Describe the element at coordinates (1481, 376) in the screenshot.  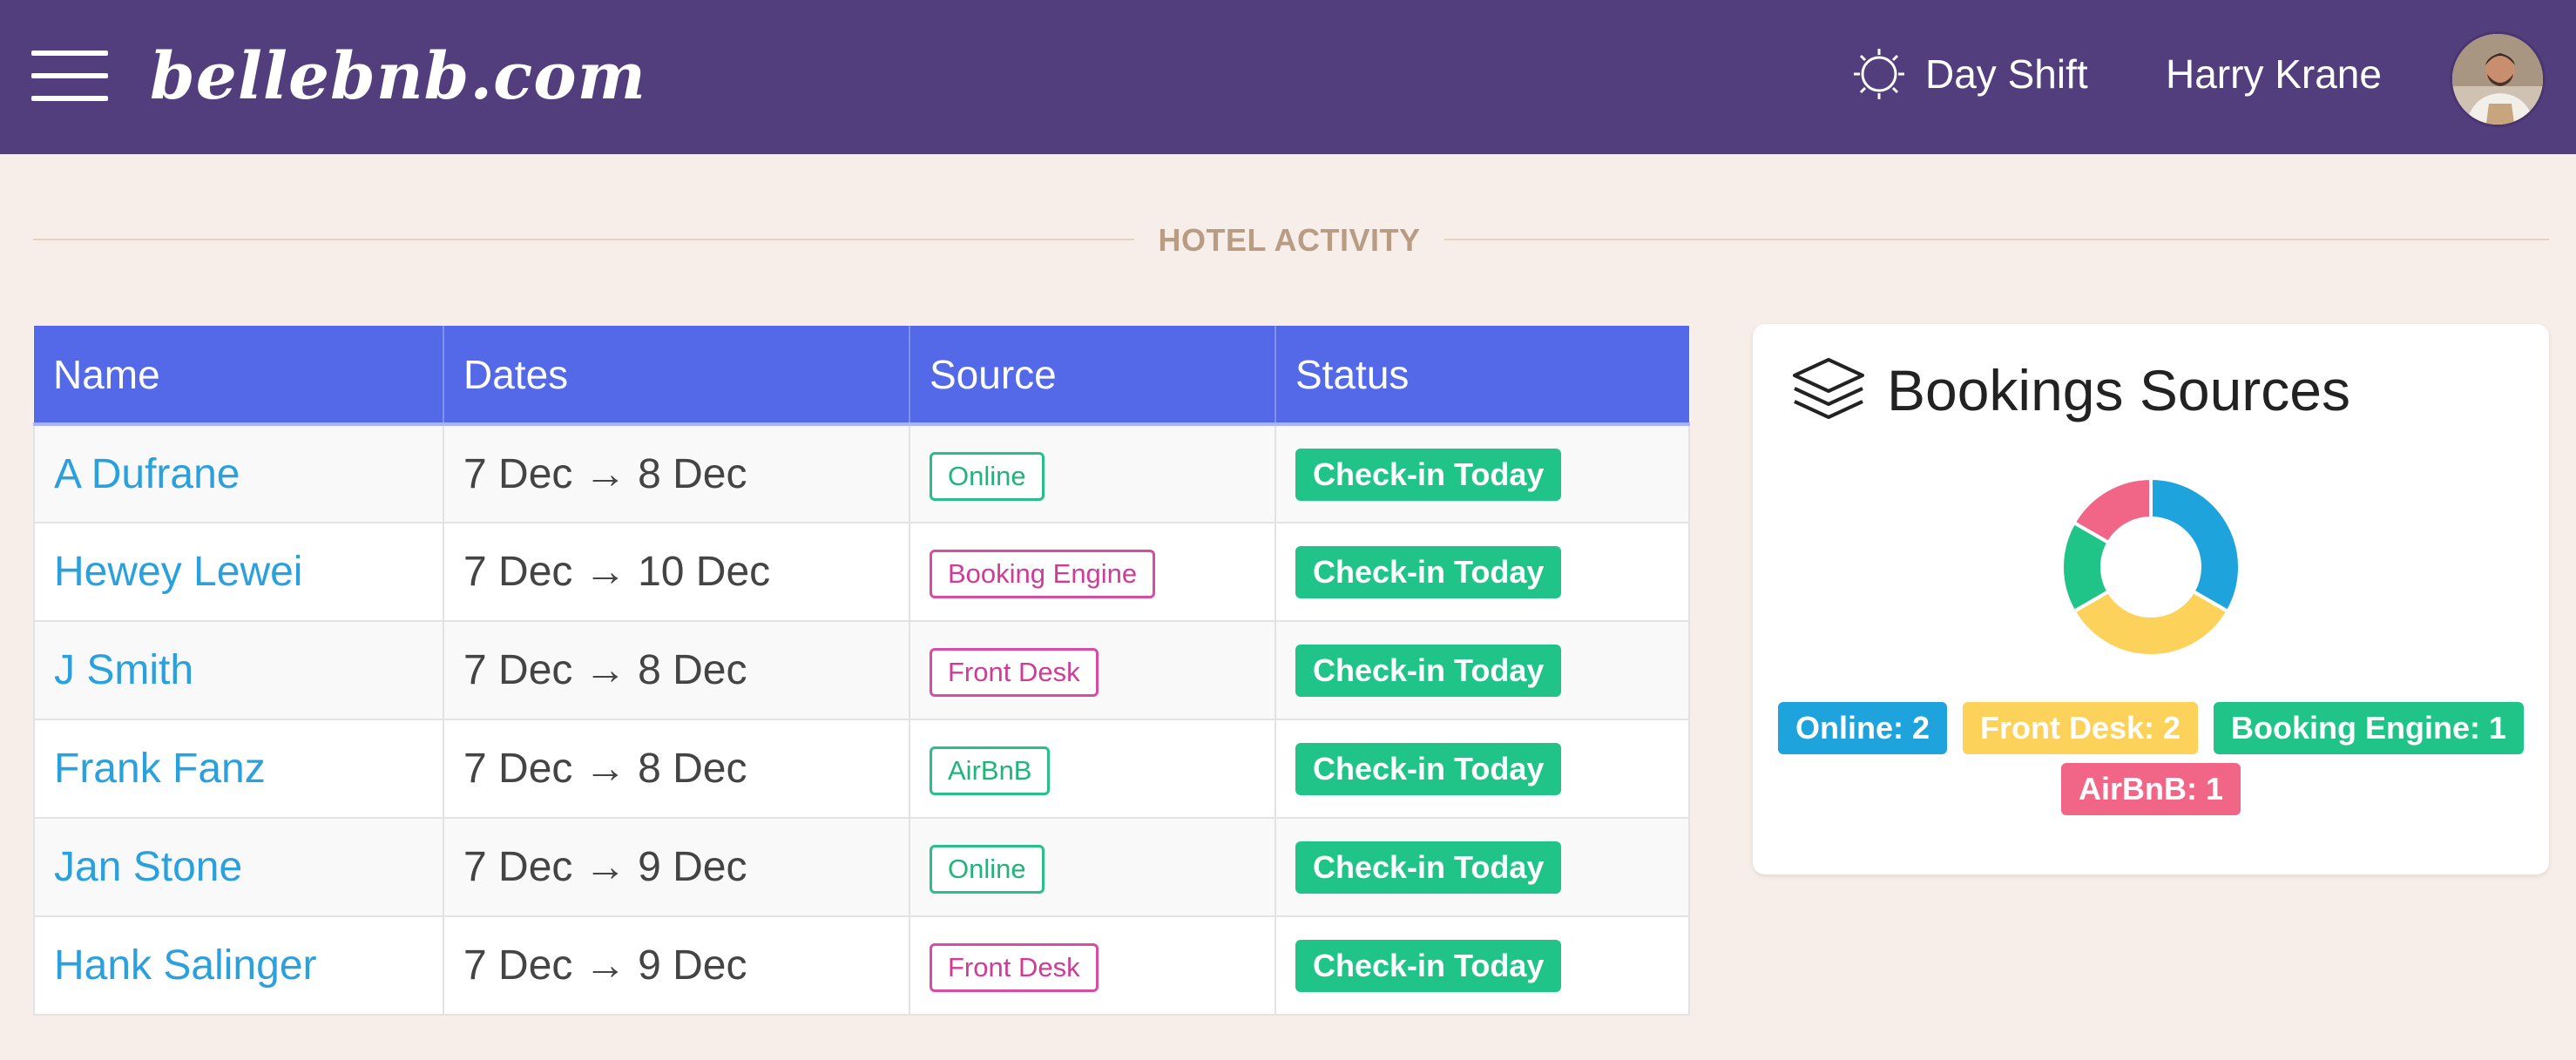
I see `column-header-status: Status` at that location.